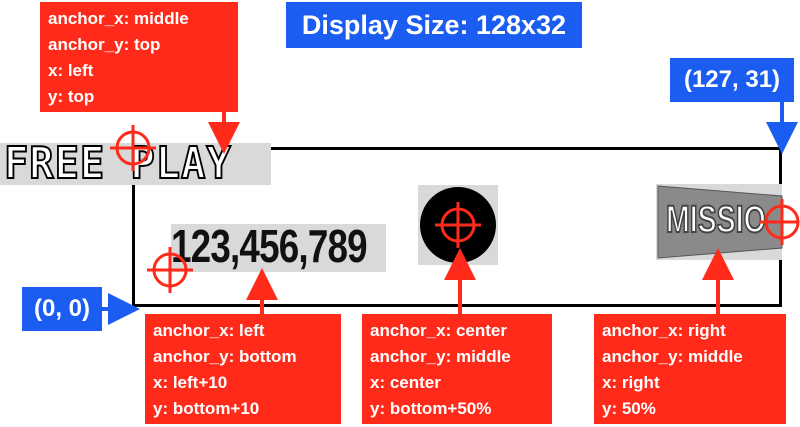 Image resolution: width=800 pixels, height=427 pixels. What do you see at coordinates (170, 270) in the screenshot?
I see `target-icon-bottom-left` at bounding box center [170, 270].